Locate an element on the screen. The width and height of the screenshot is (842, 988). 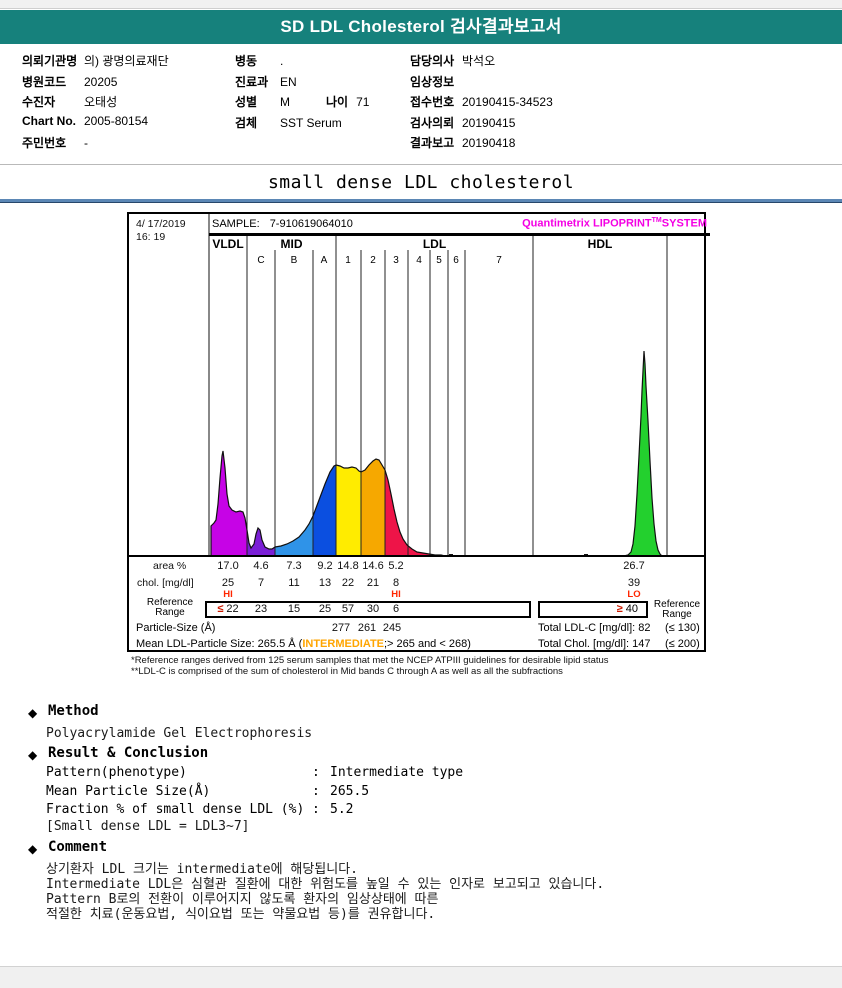
field-value: - is located at coordinates (86, 143).